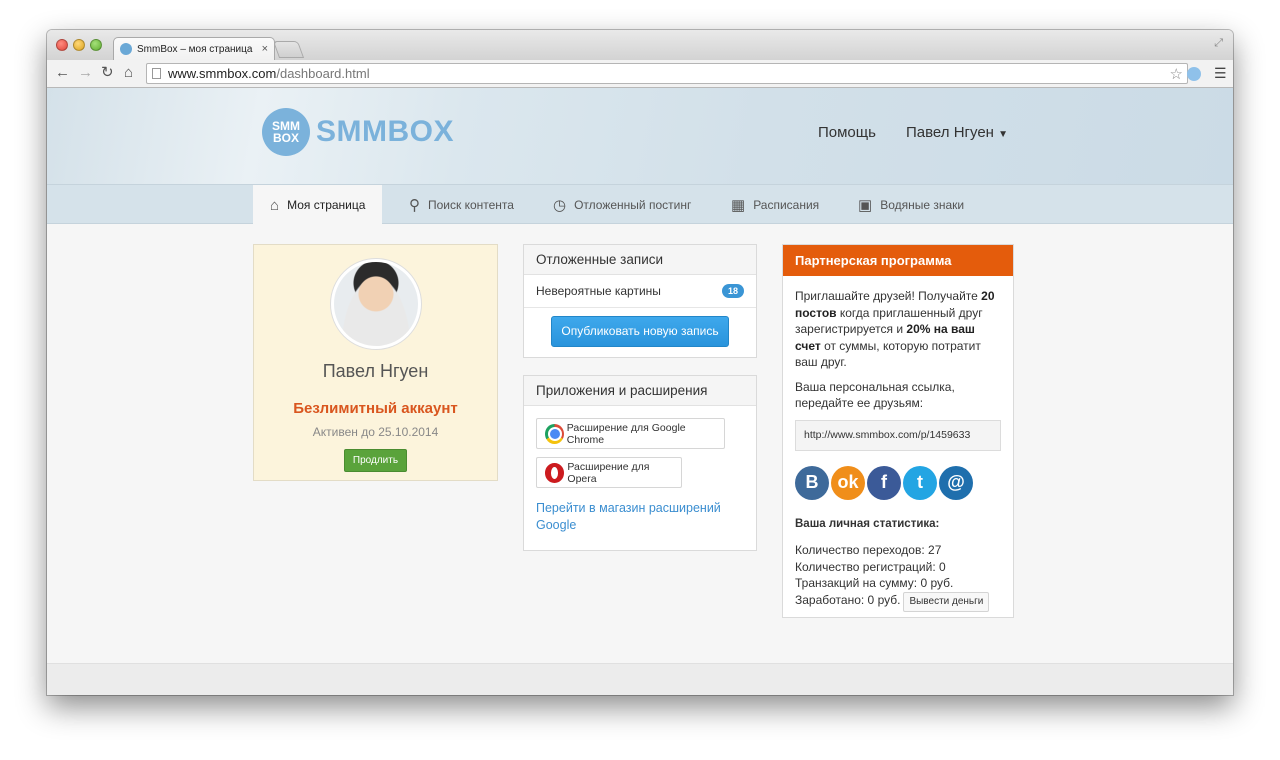 This screenshot has width=1280, height=760. I want to click on panel-title: Партнерская программа, so click(898, 260).